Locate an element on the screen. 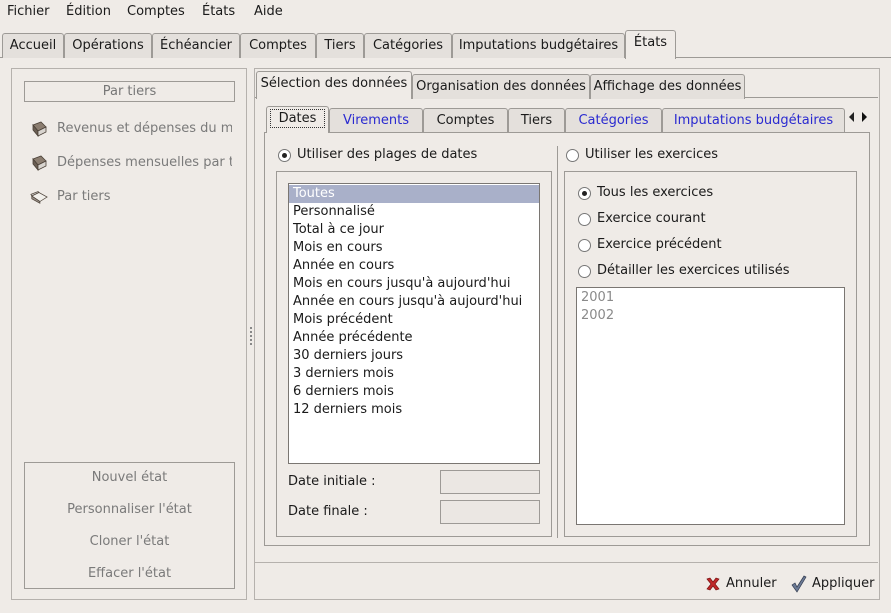  cancel-label: Annuler is located at coordinates (751, 583).